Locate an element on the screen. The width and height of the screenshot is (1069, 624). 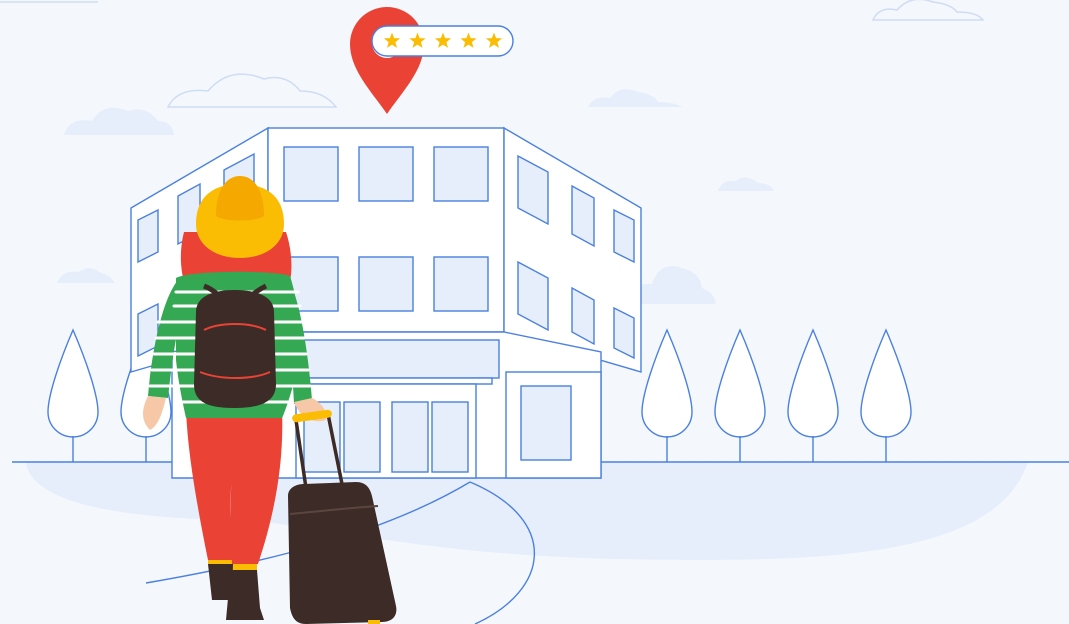
boots is located at coordinates (236, 588).